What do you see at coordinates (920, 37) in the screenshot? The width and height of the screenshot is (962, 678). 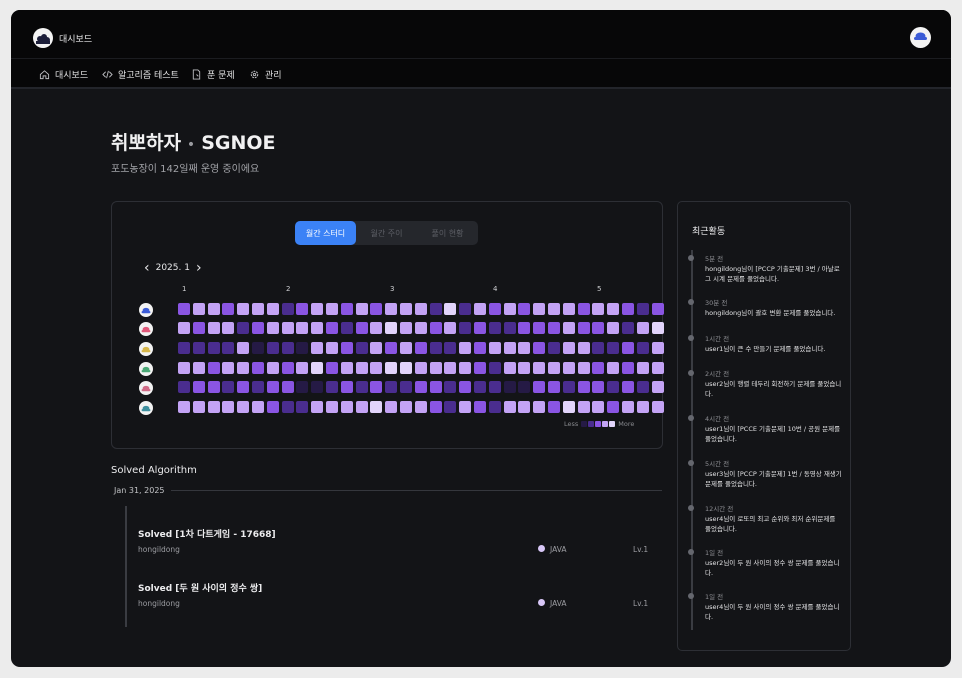 I see `user-avatar` at bounding box center [920, 37].